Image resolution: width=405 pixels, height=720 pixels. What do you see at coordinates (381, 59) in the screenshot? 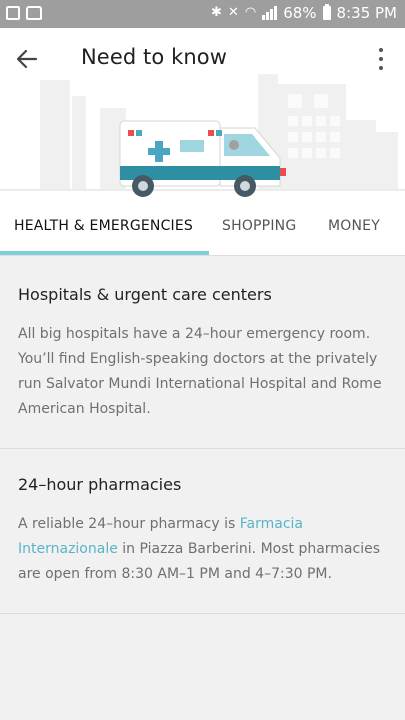
I see `overflow-menu-button` at bounding box center [381, 59].